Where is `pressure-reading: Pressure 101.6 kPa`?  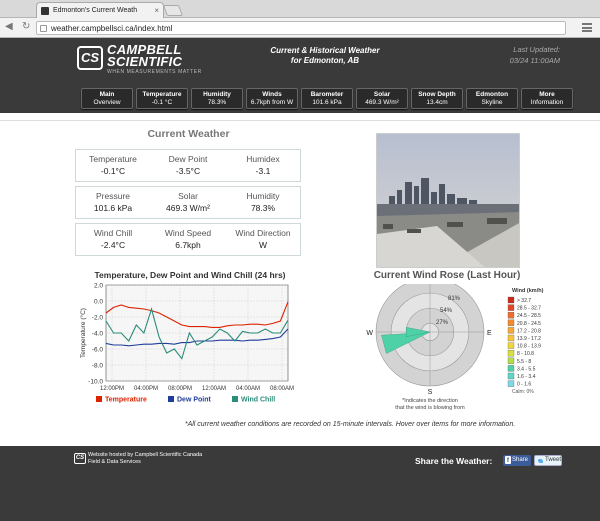 pressure-reading: Pressure 101.6 kPa is located at coordinates (113, 202).